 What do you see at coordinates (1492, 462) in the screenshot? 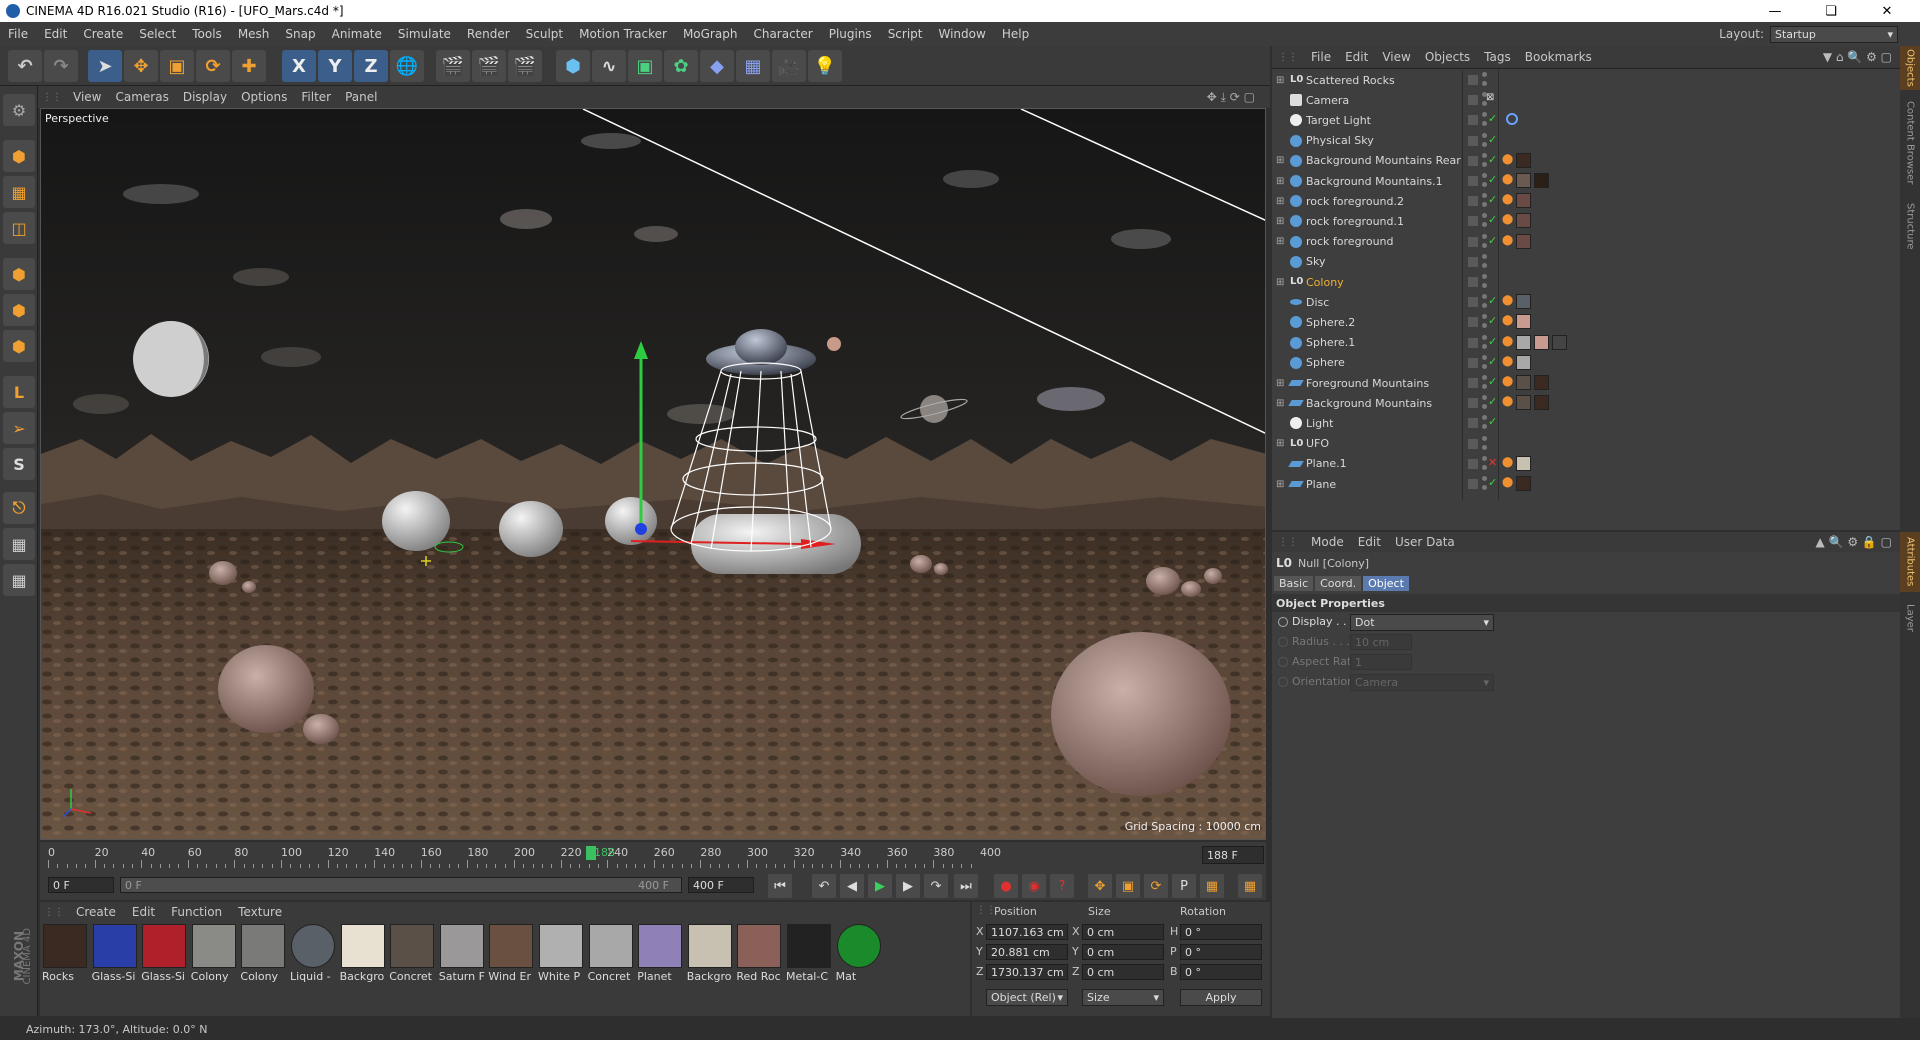
I see `disabled-x-icon: ✕` at bounding box center [1492, 462].